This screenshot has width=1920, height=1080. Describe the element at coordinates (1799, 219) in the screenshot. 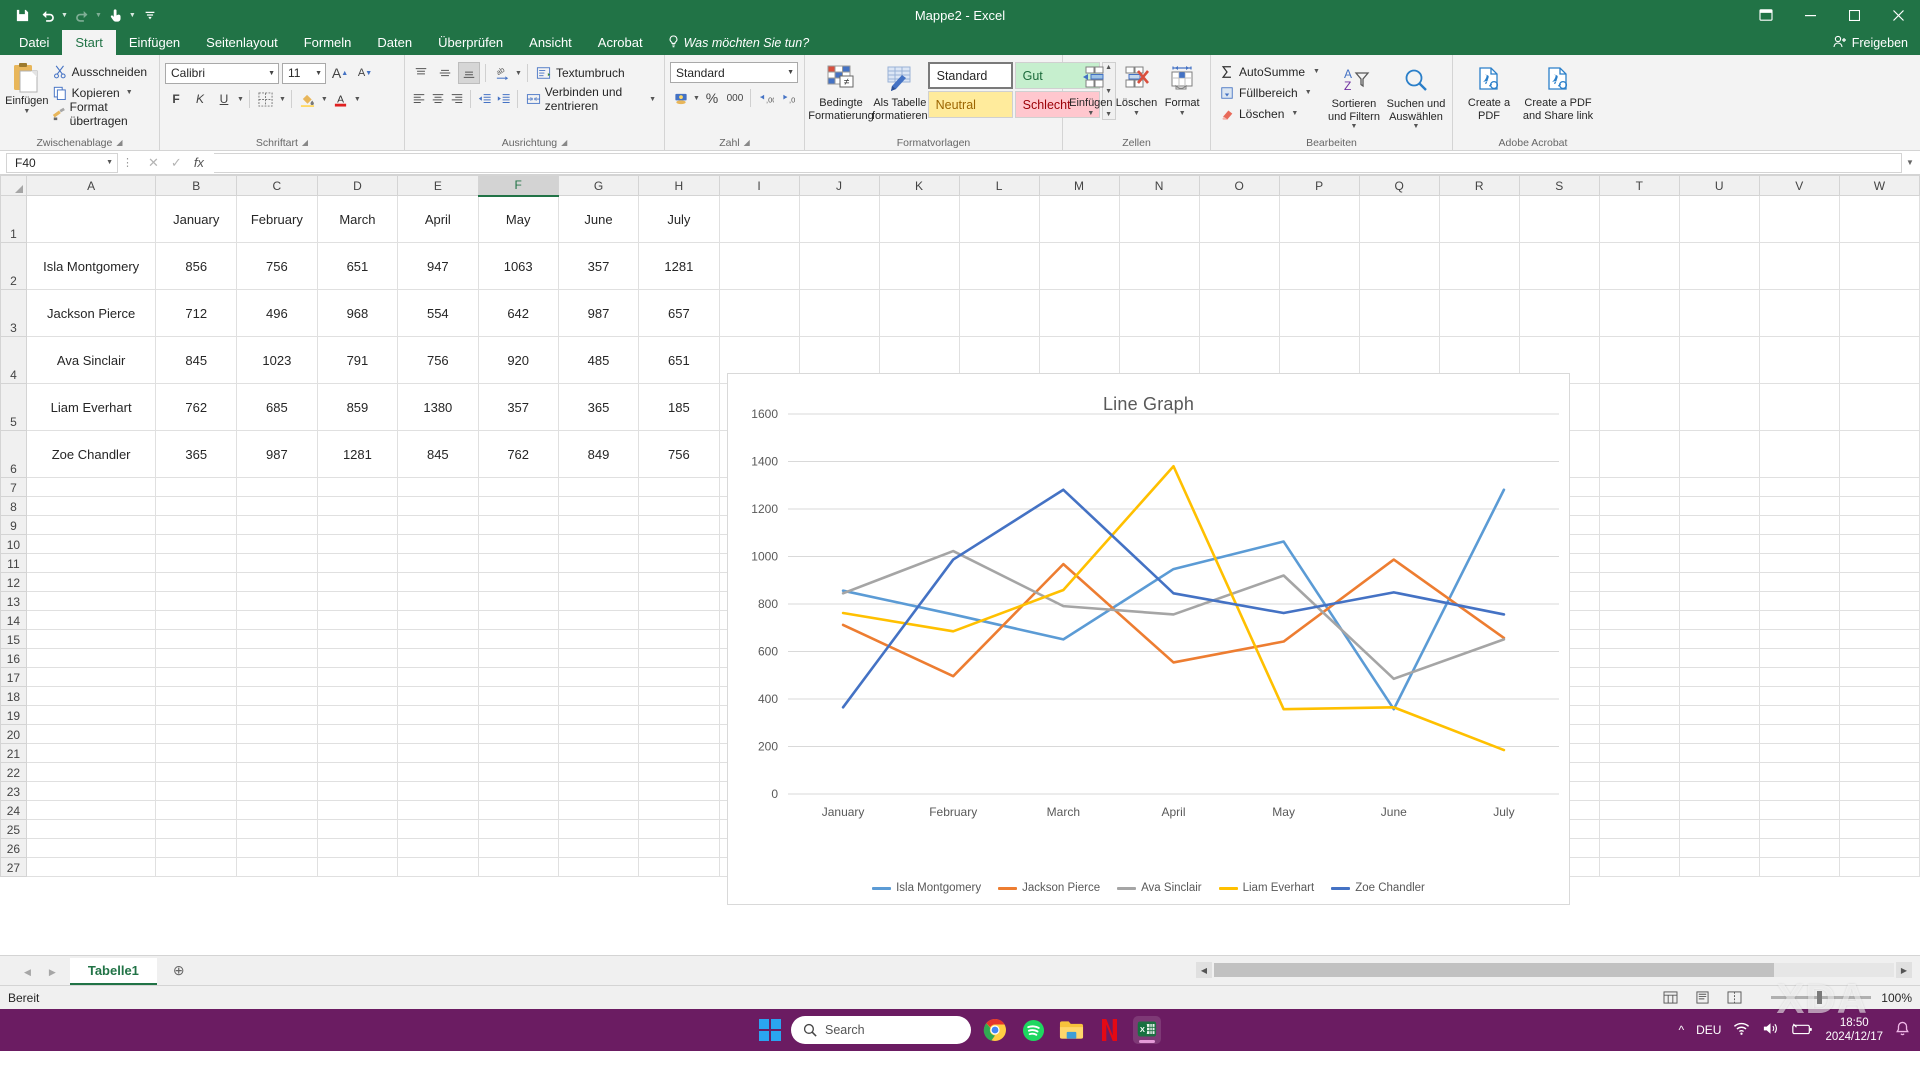

I see `cell-V1` at that location.